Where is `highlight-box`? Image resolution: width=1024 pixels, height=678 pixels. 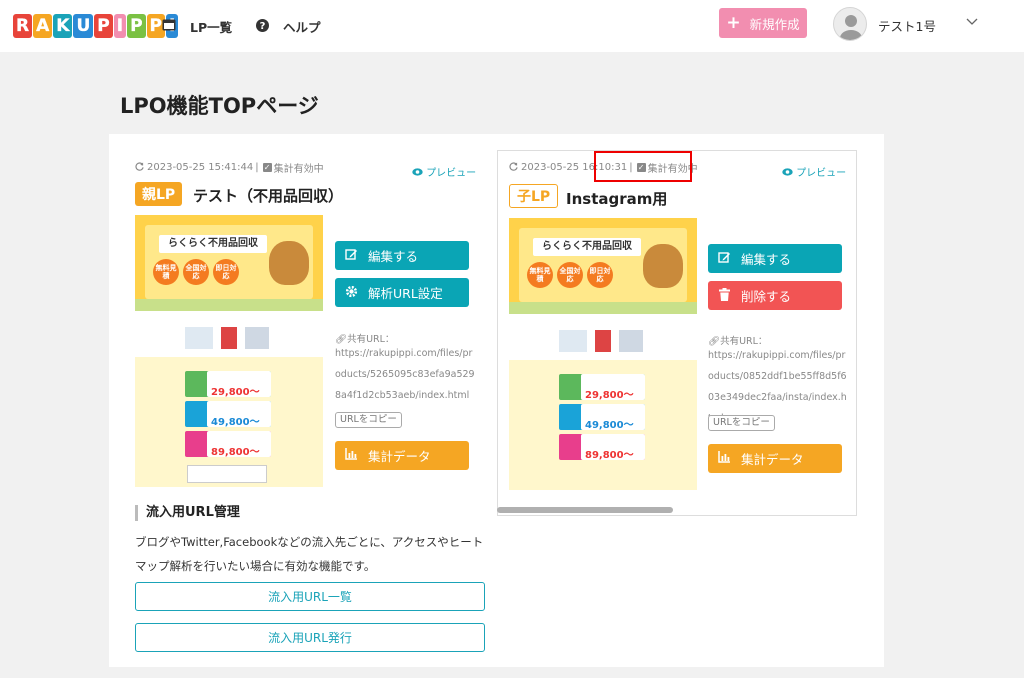 highlight-box is located at coordinates (643, 166).